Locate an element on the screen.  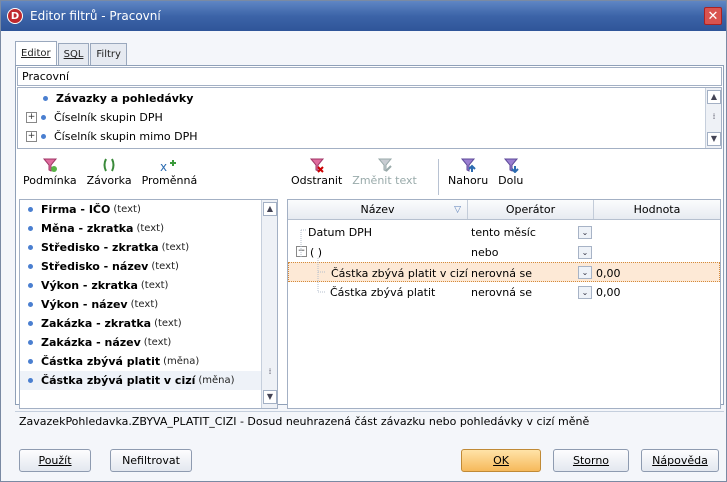
right-toolbar: Odstranit Změnit text is located at coordinates (359, 177).